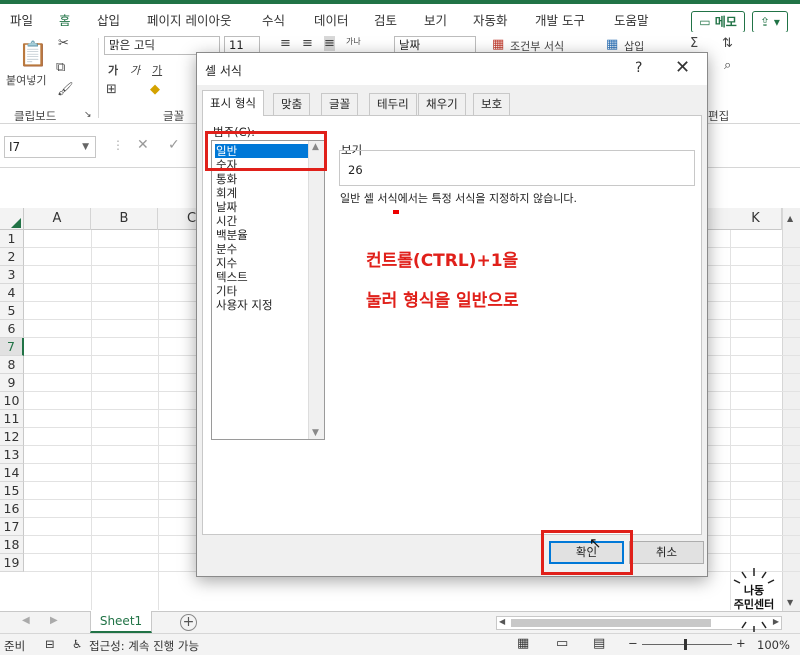 The height and width of the screenshot is (655, 800). I want to click on category-fraction: 분수, so click(261, 249).